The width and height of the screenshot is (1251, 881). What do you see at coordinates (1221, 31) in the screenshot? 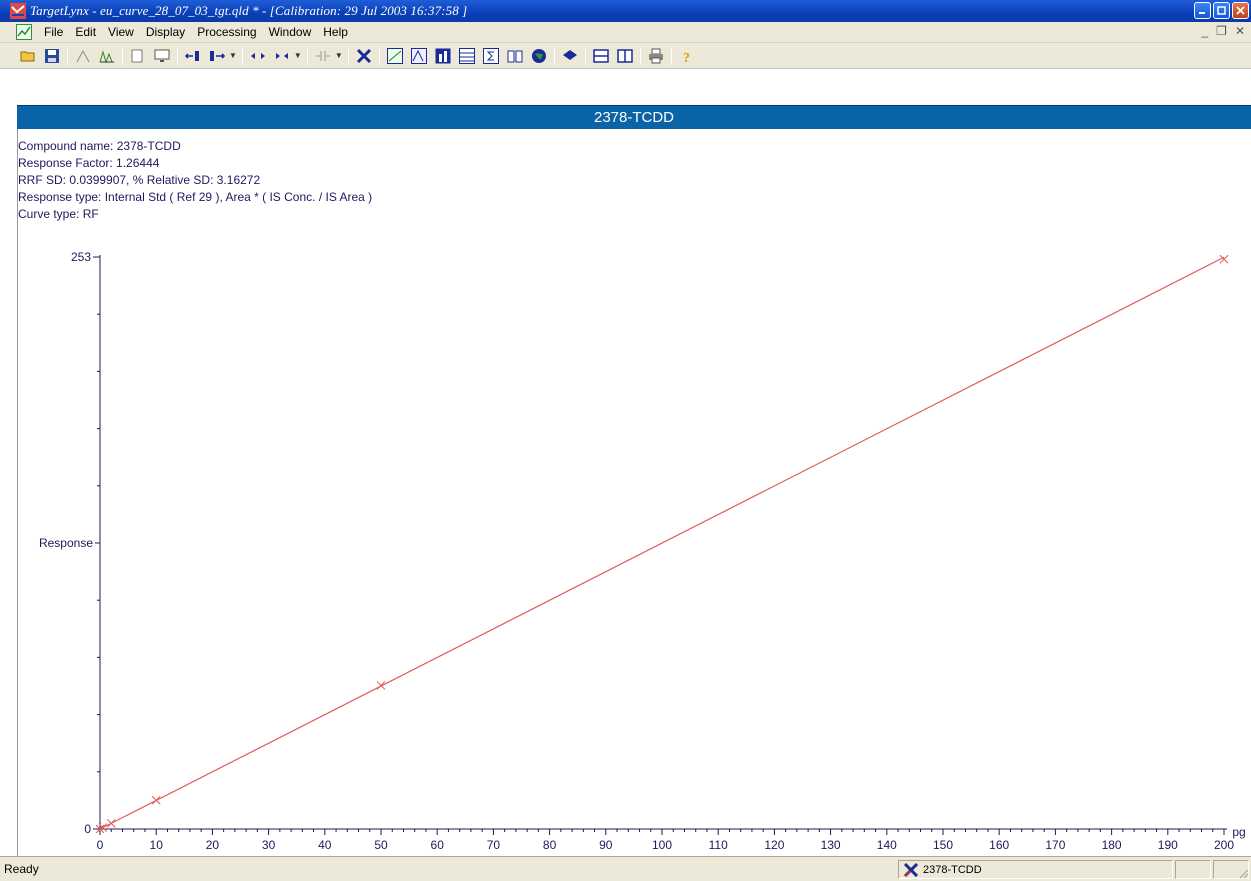
I see `mdi-restore-button: ❒` at bounding box center [1221, 31].